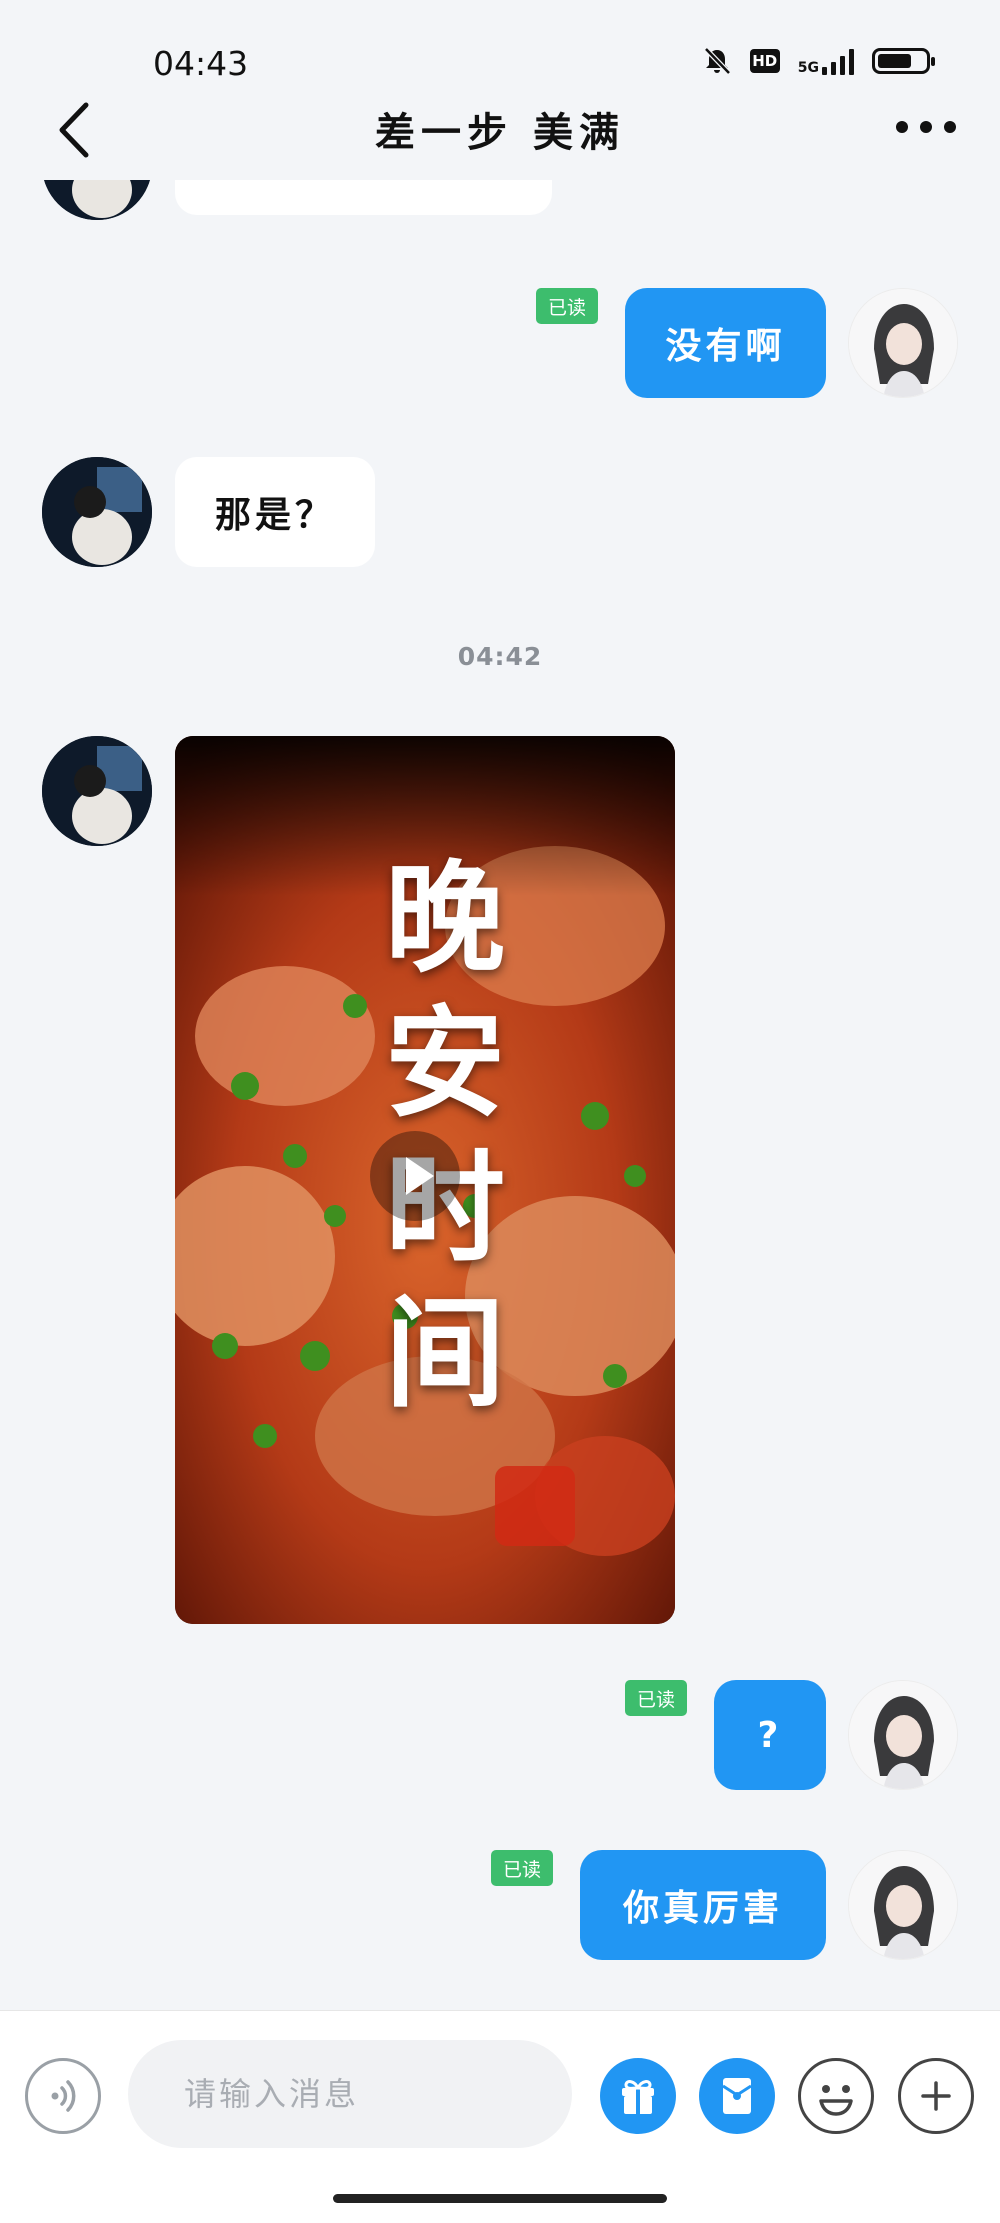  I want to click on status-icons: HD 5G, so click(818, 61).